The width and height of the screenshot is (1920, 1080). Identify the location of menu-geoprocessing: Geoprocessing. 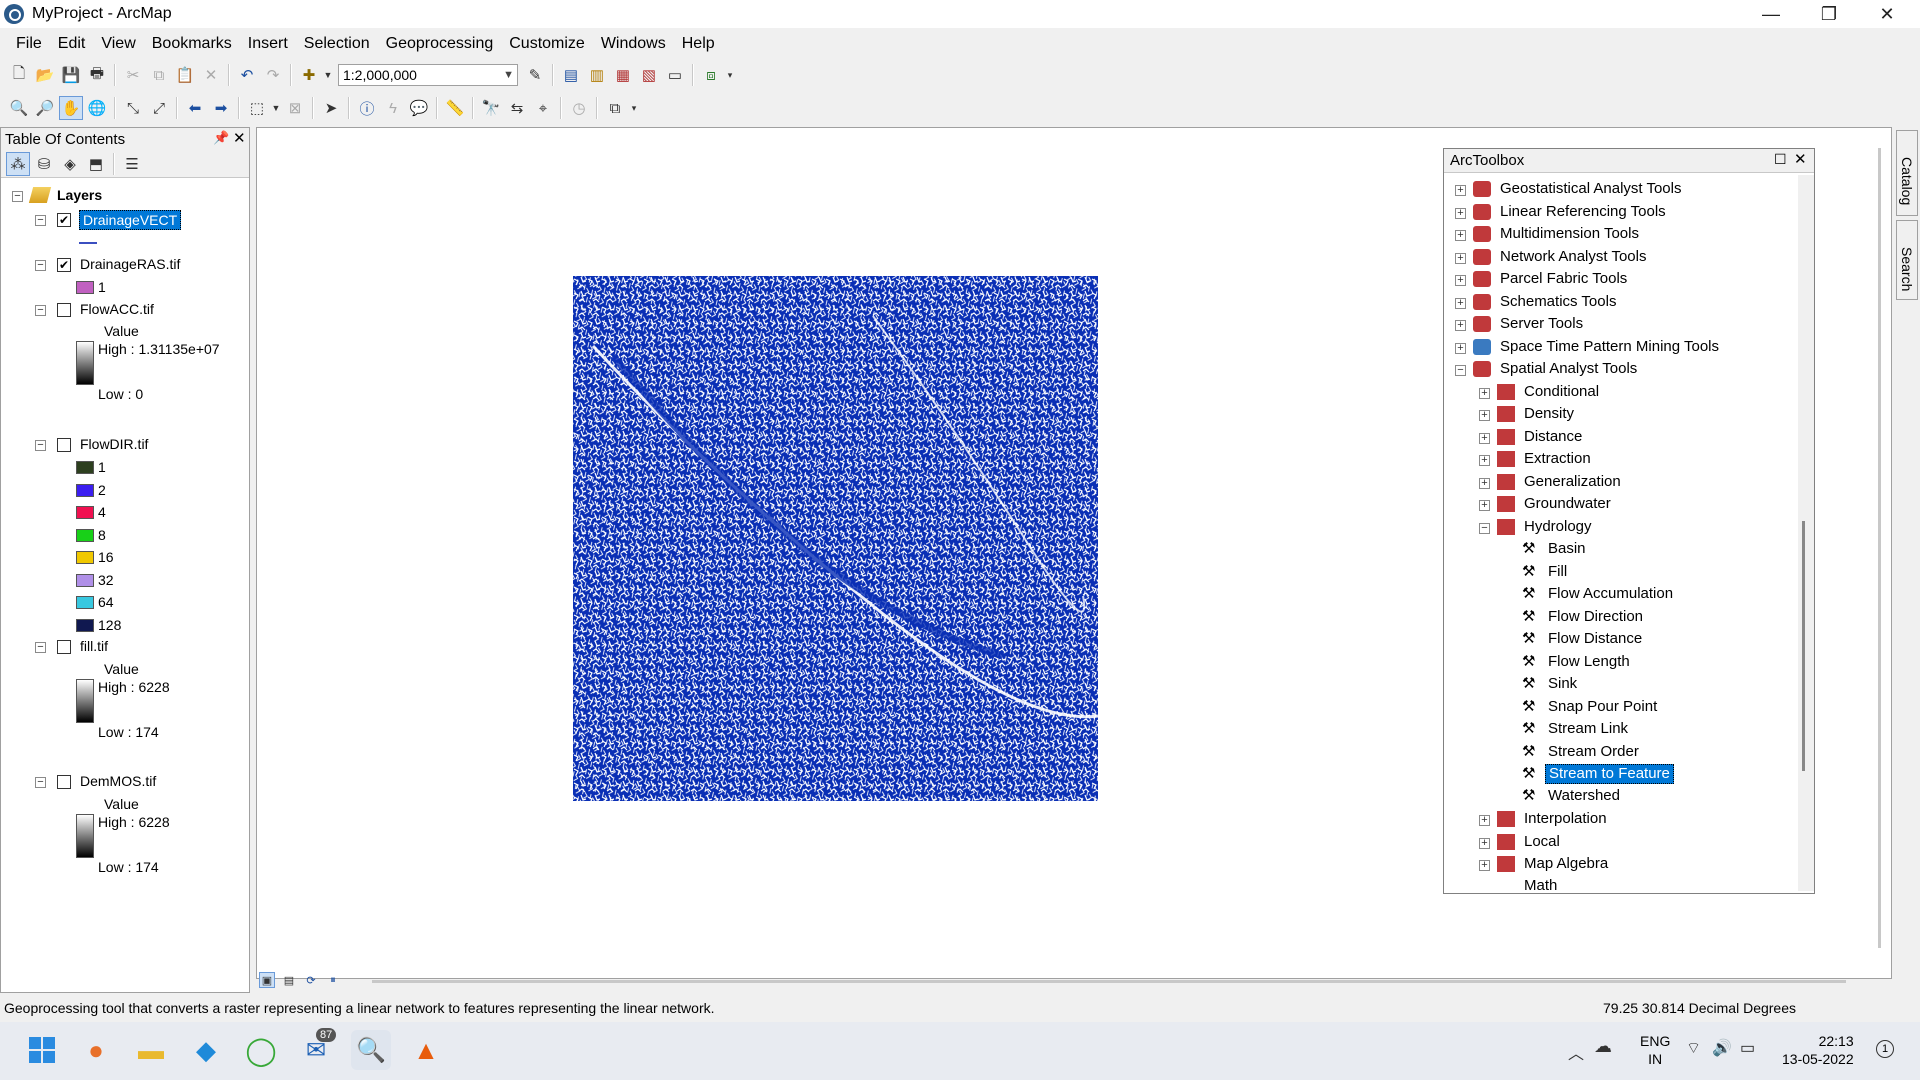
(440, 44).